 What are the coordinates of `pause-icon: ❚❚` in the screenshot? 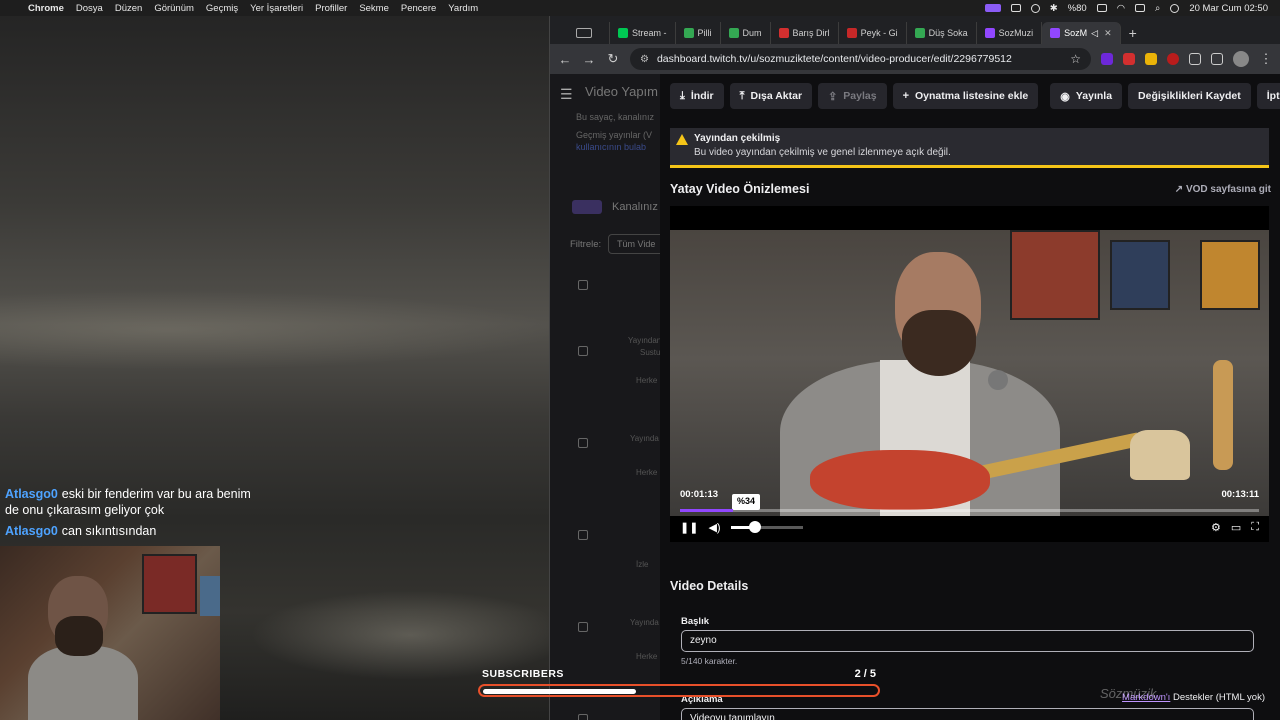 It's located at (689, 527).